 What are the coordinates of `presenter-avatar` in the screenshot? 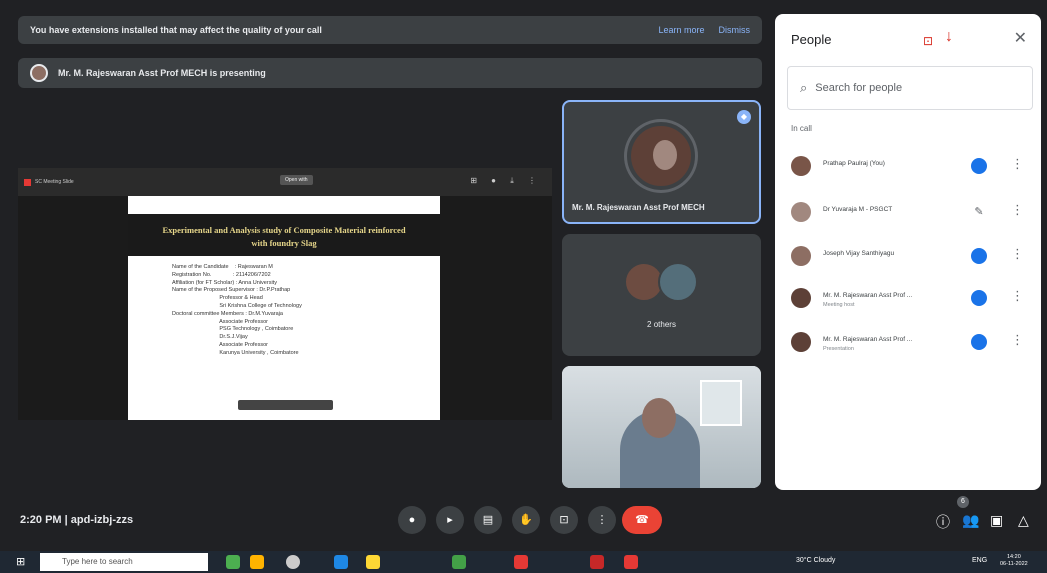 It's located at (39, 73).